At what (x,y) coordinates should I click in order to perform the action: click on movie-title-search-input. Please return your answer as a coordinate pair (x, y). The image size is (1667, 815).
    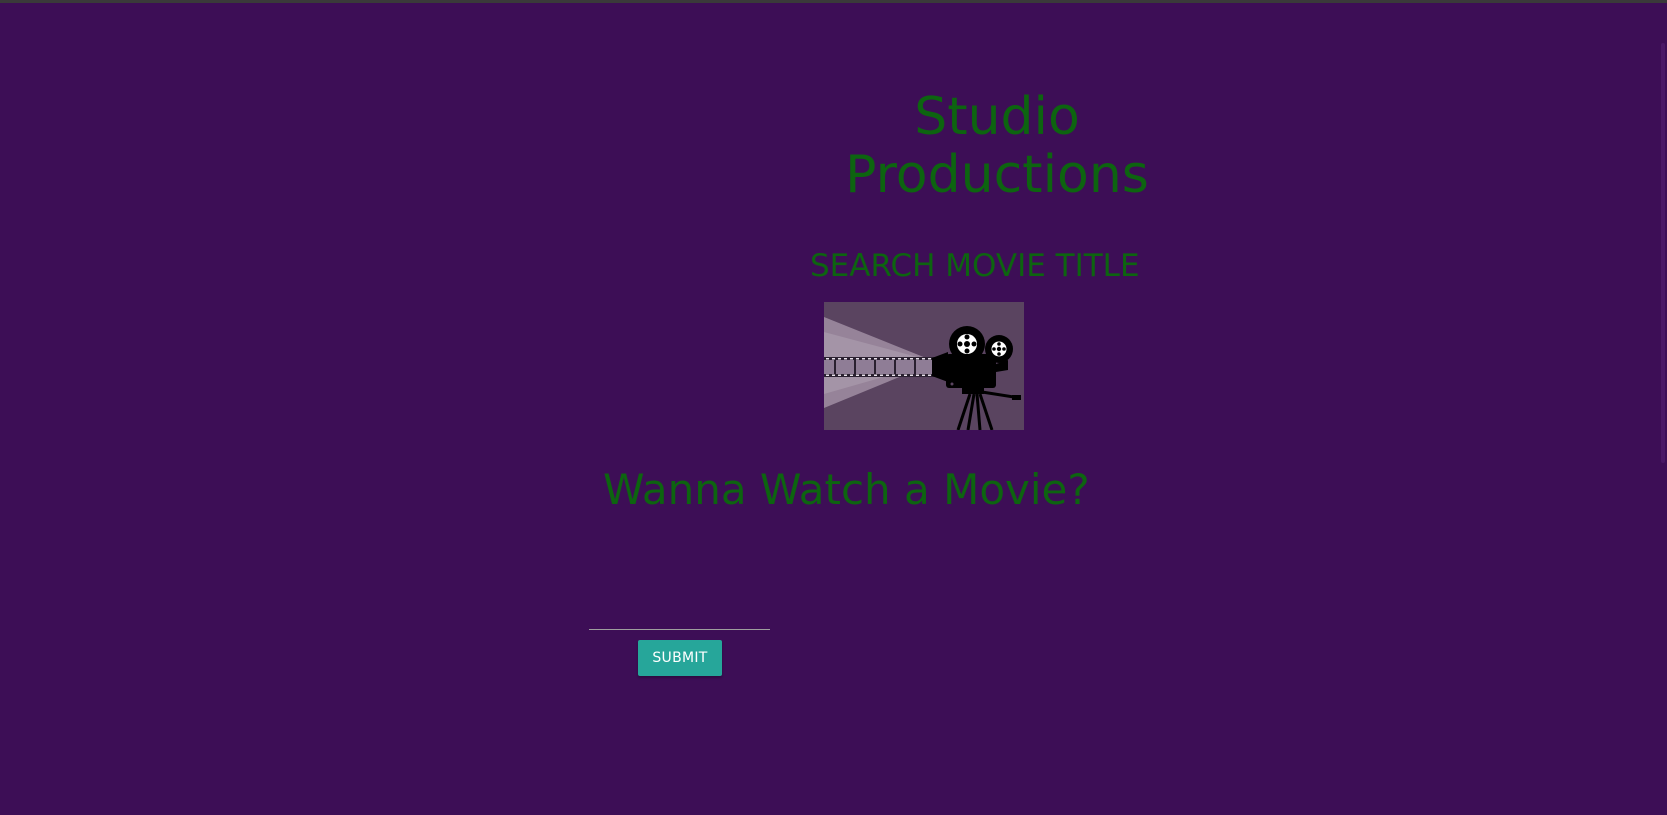
    Looking at the image, I should click on (679, 614).